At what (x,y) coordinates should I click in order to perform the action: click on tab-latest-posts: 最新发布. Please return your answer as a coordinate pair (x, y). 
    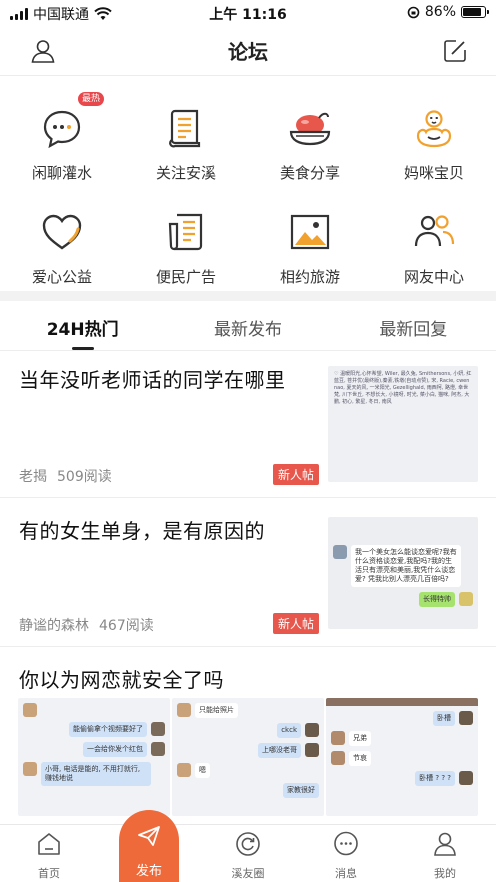
    Looking at the image, I should click on (247, 325).